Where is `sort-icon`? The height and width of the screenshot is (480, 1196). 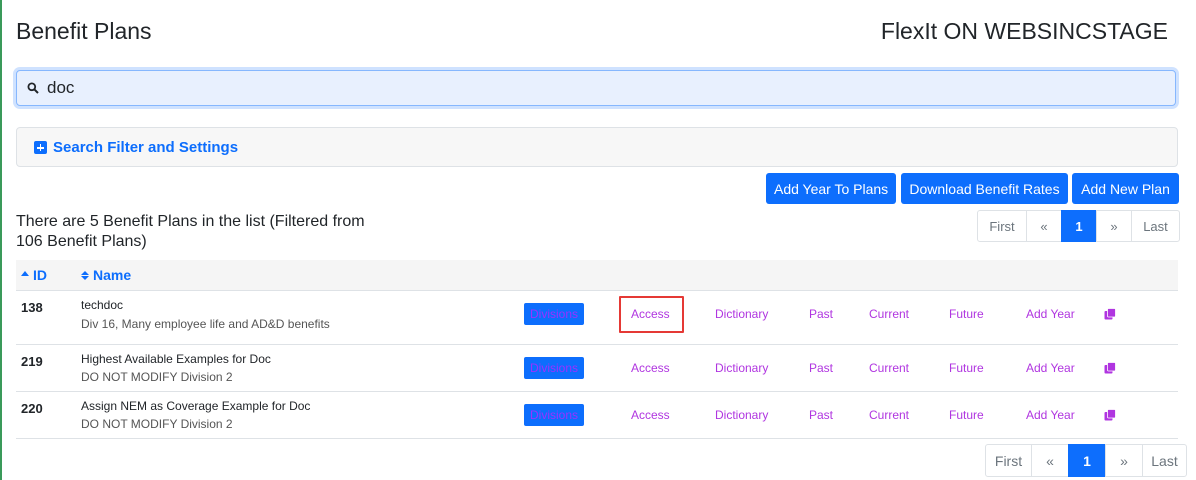
sort-icon is located at coordinates (85, 275).